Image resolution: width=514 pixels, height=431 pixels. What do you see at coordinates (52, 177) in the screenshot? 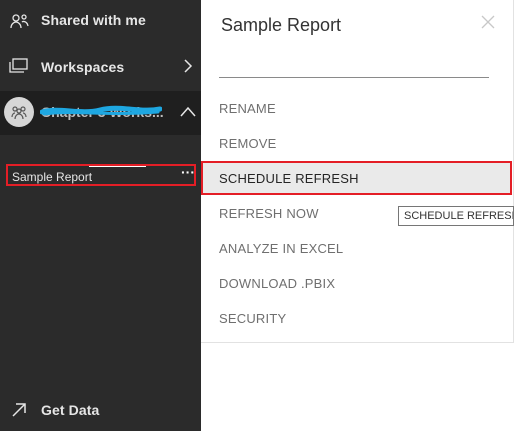
I see `report-item-sample-report: Sample Report` at bounding box center [52, 177].